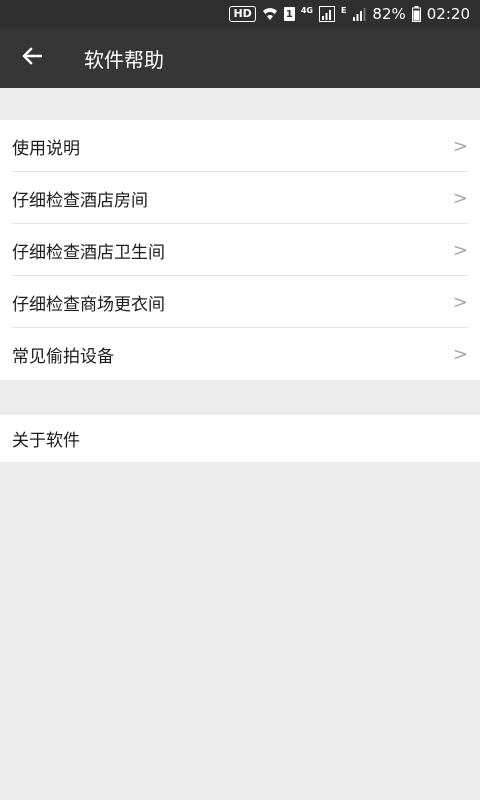  I want to click on status-bar: HD 1 4G E 82% 02:20, so click(240, 14).